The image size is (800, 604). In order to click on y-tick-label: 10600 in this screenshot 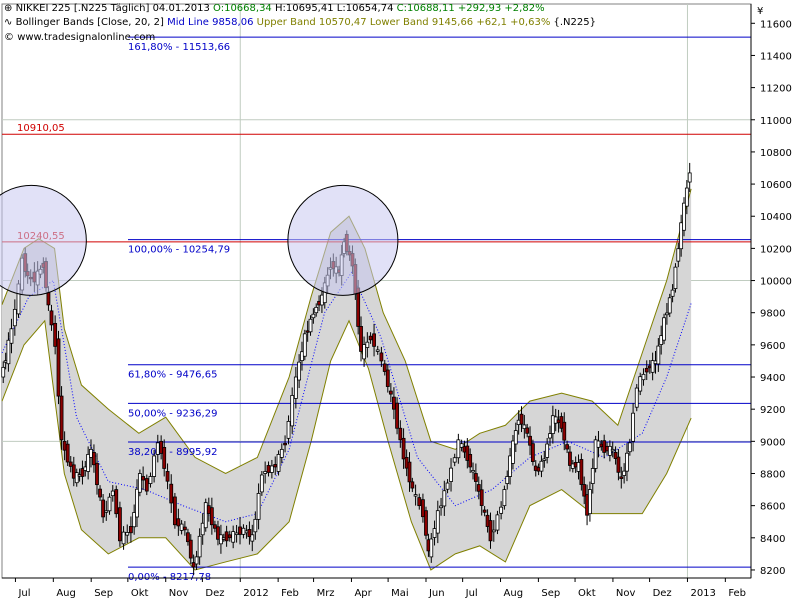, I will do `click(776, 185)`.